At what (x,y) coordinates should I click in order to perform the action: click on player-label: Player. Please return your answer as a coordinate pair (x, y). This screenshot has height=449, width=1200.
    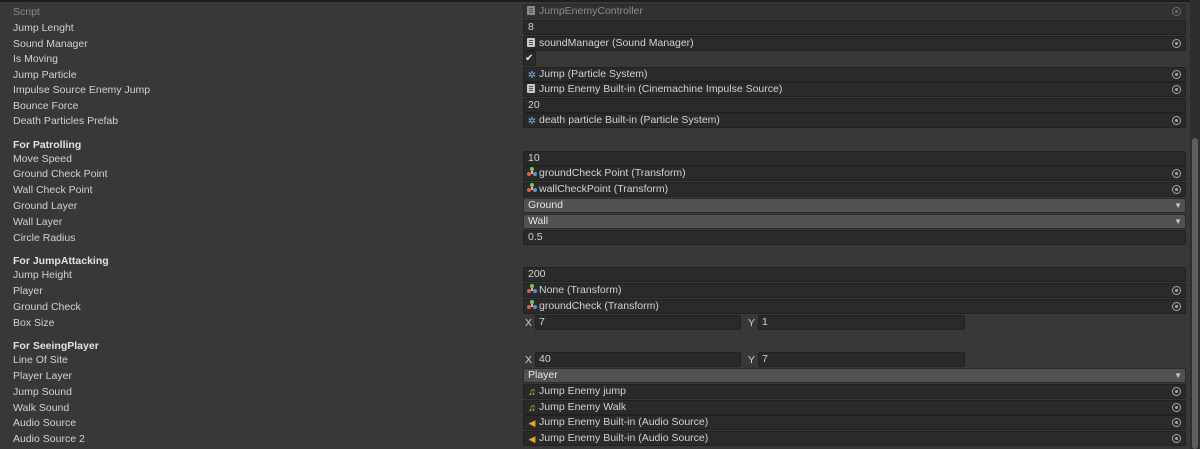
    Looking at the image, I should click on (28, 291).